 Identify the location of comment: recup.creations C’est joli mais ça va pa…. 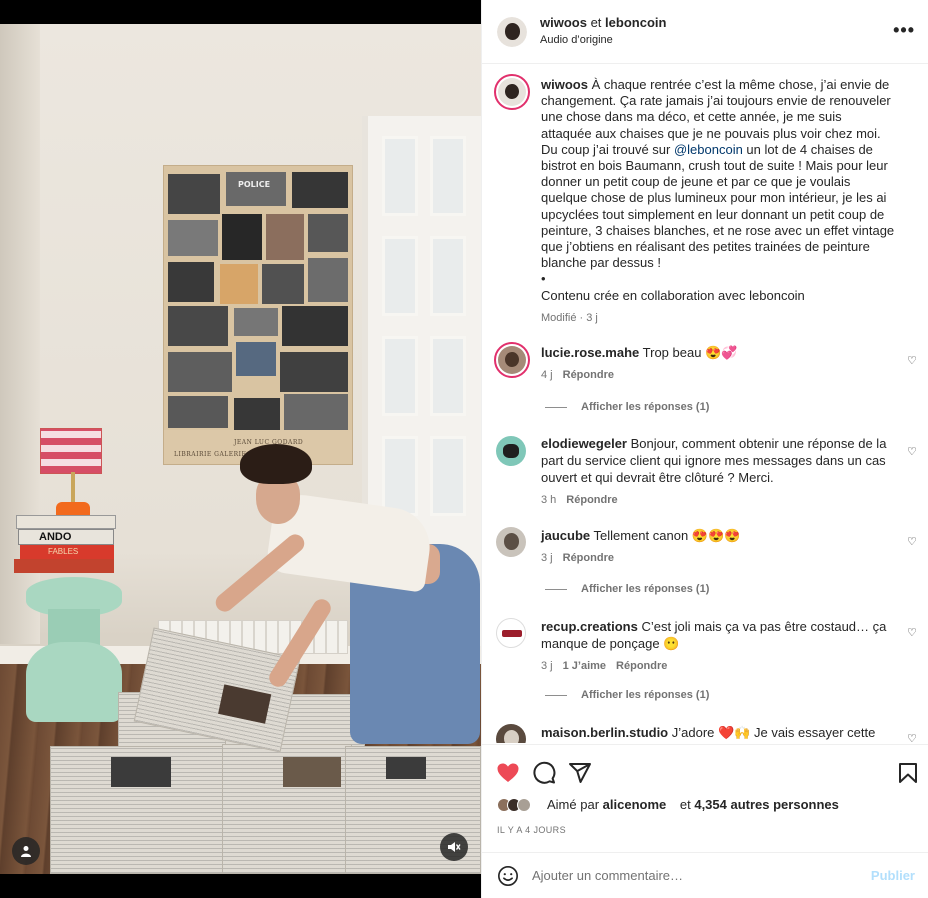
(715, 646).